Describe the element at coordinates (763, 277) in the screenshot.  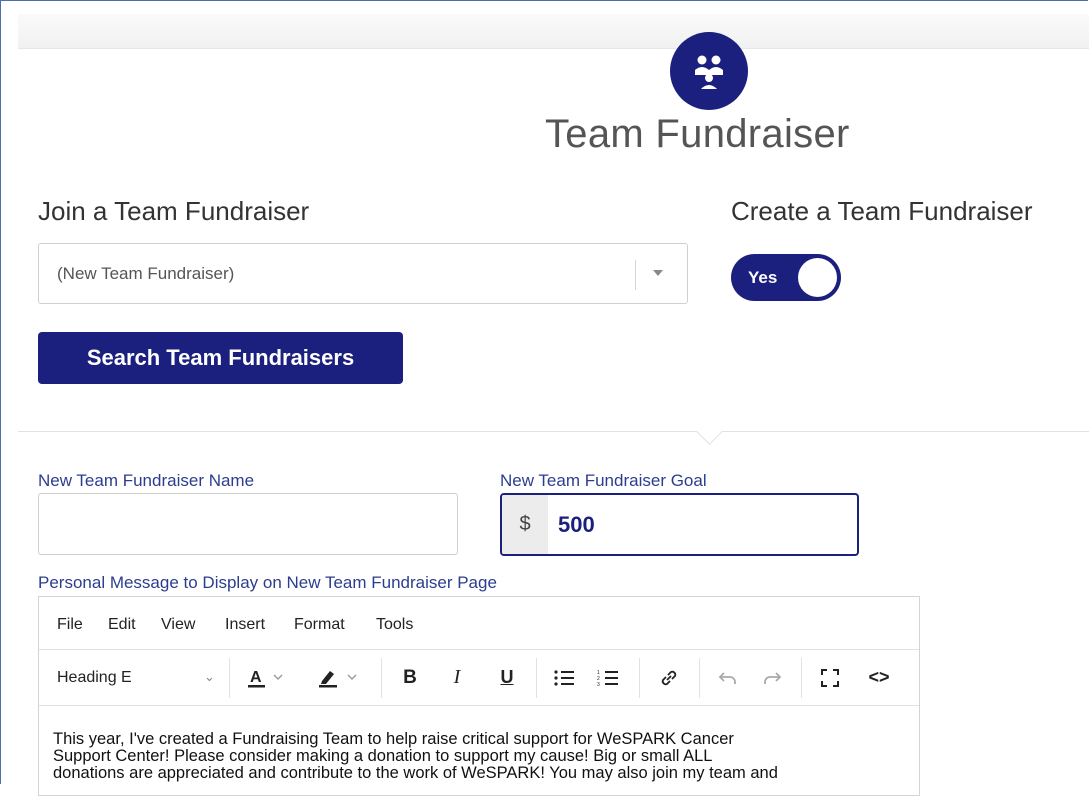
I see `toggle-label: Yes` at that location.